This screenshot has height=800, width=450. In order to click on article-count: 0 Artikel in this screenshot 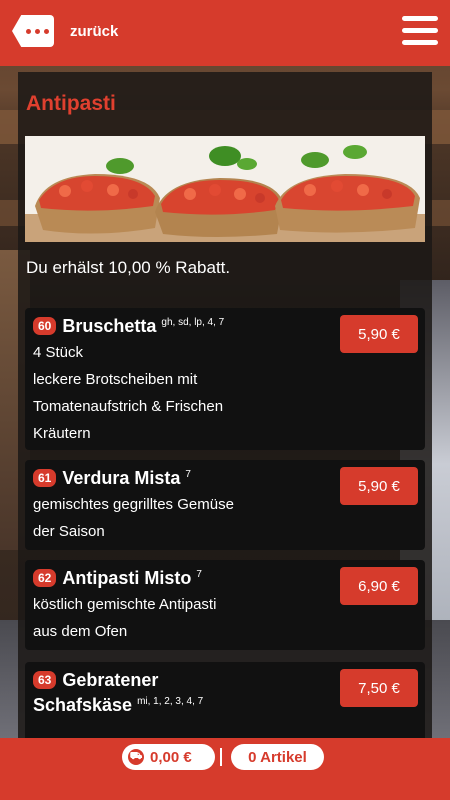, I will do `click(277, 757)`.